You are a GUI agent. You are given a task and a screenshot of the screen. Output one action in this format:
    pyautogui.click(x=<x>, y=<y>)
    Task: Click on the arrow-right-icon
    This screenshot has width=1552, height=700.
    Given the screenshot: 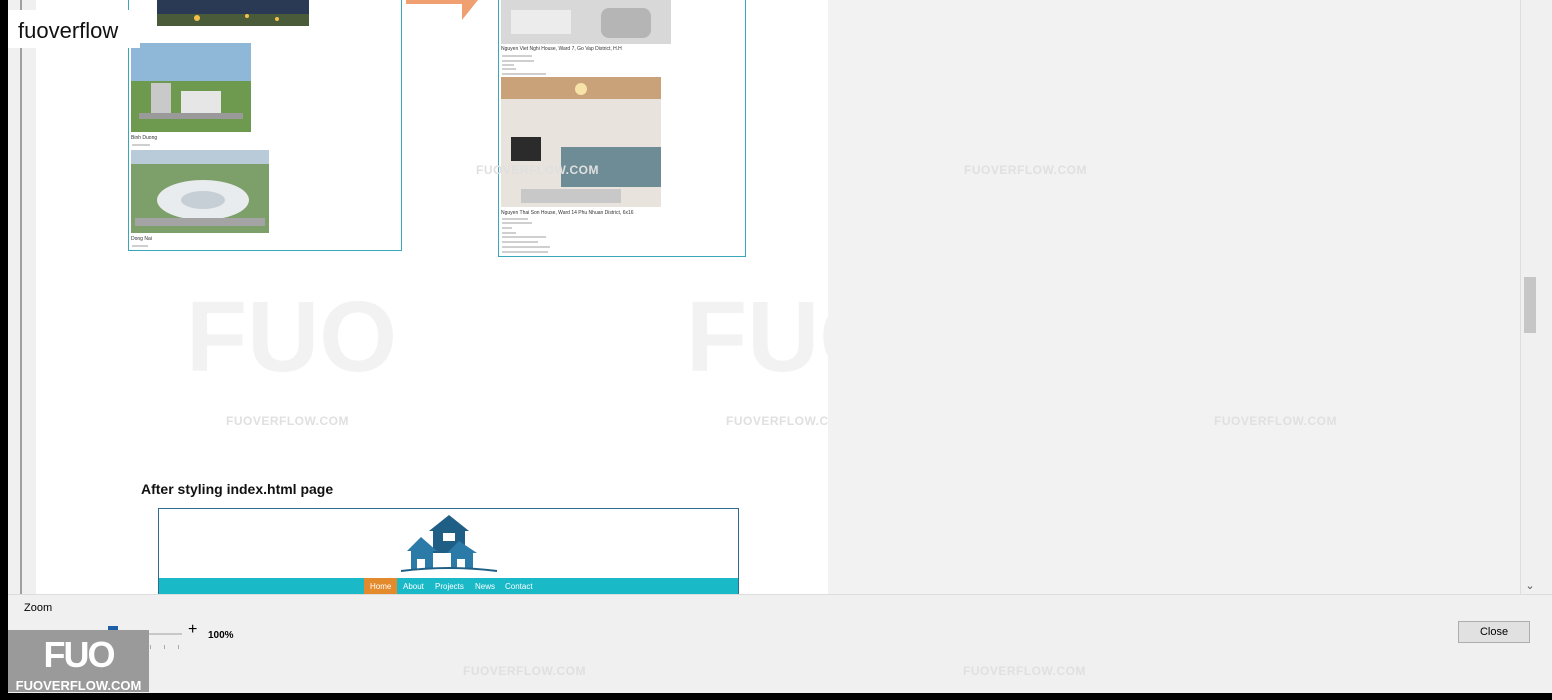 What is the action you would take?
    pyautogui.click(x=442, y=10)
    